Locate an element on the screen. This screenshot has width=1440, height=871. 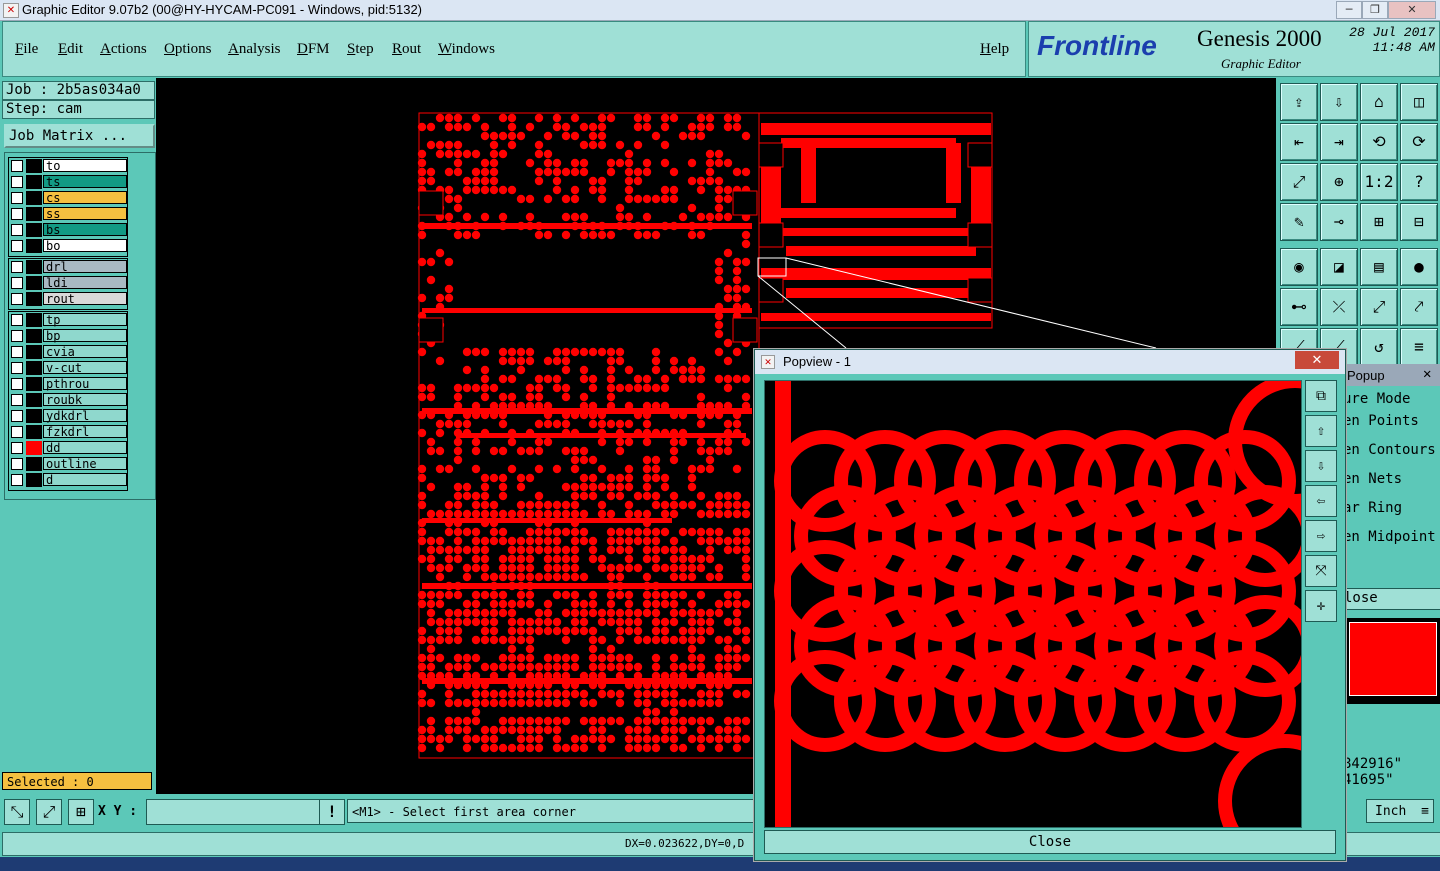
layer-row-v-cut: v-cut is located at coordinates (69, 368).